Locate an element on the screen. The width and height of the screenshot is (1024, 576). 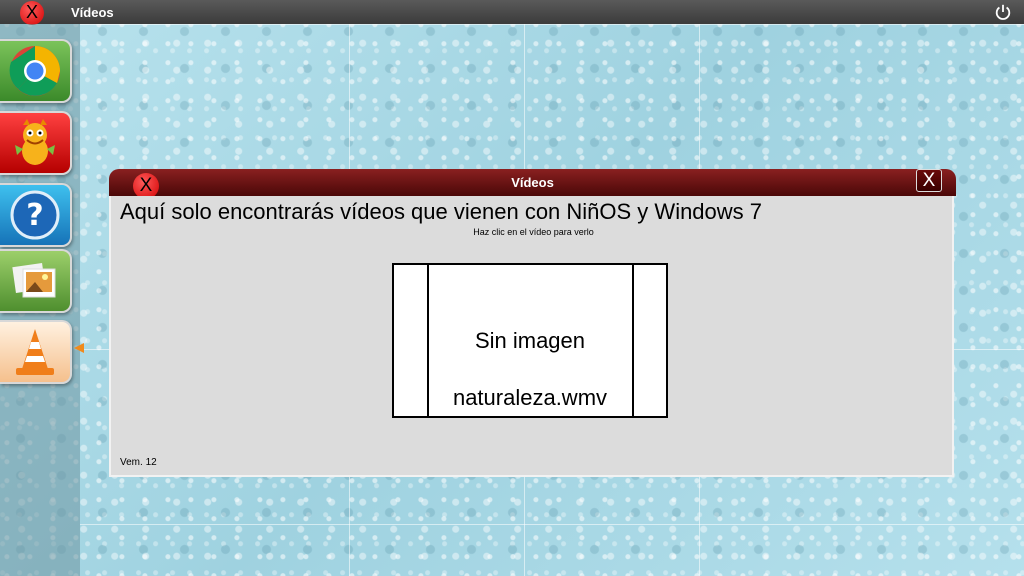
dragon-icon is located at coordinates (35, 142).